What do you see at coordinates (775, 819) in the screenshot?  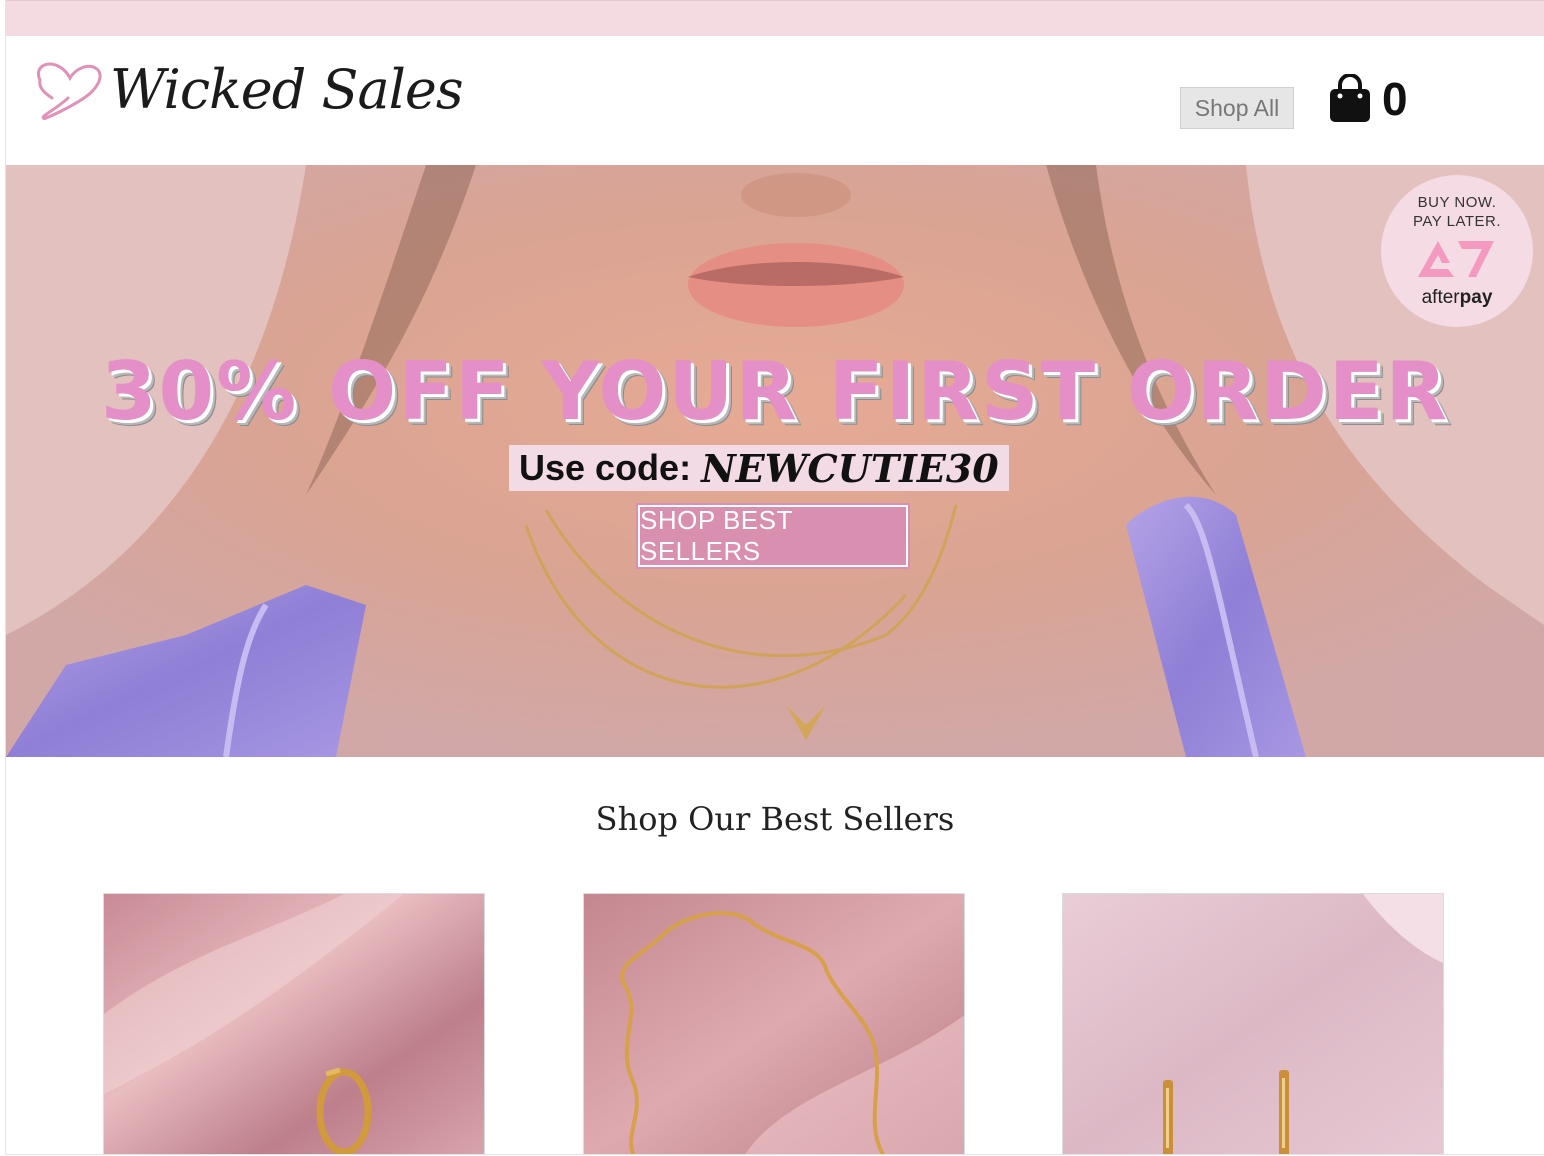 I see `best-sellers-title: Shop Our Best Sellers` at bounding box center [775, 819].